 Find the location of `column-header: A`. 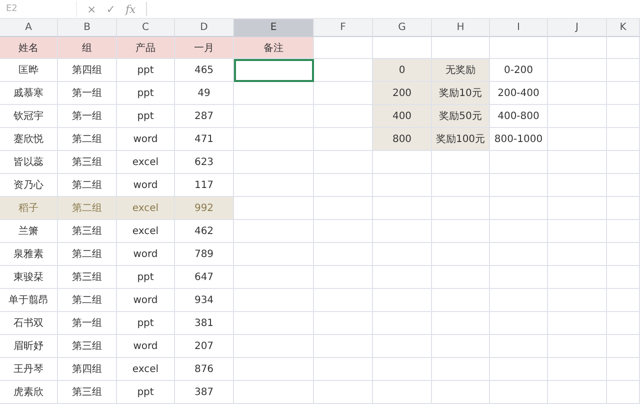

column-header: A is located at coordinates (29, 28).